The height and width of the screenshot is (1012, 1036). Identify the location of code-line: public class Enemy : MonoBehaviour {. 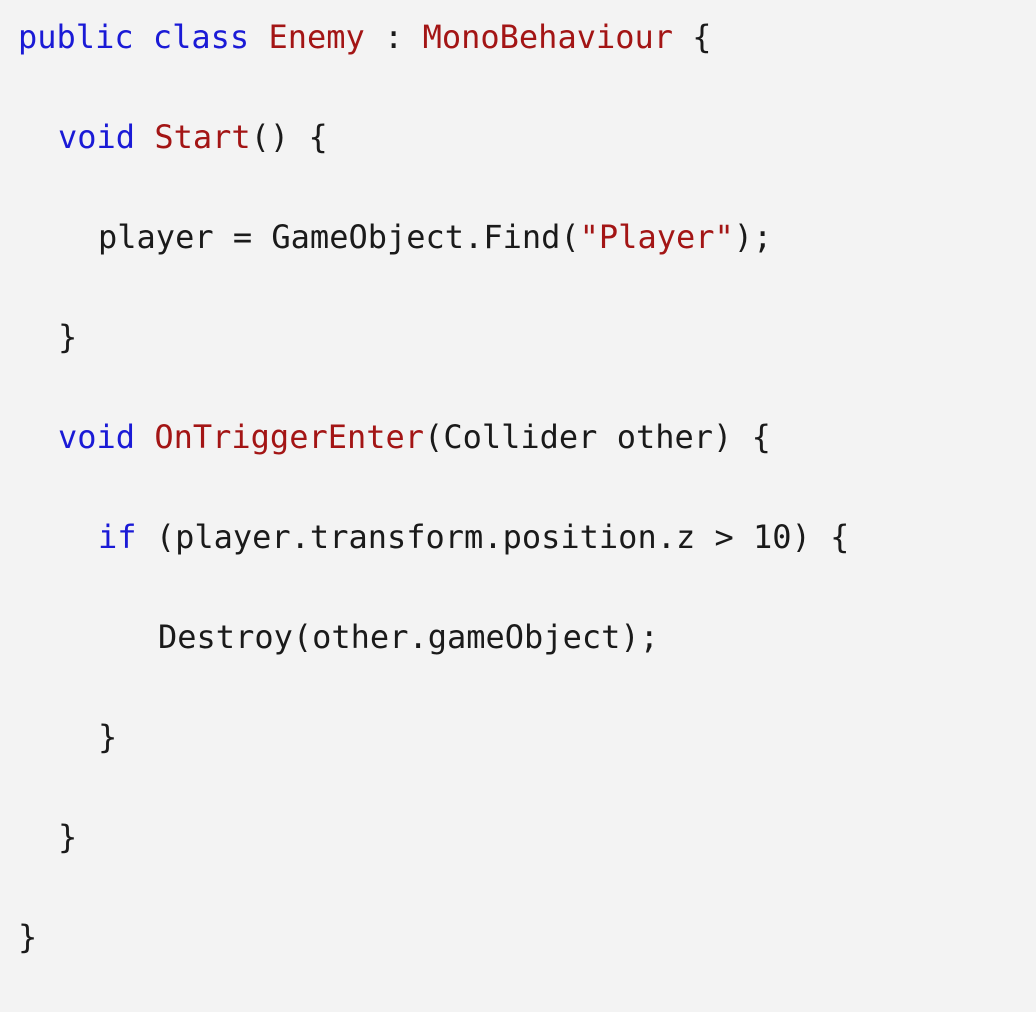
(433, 37).